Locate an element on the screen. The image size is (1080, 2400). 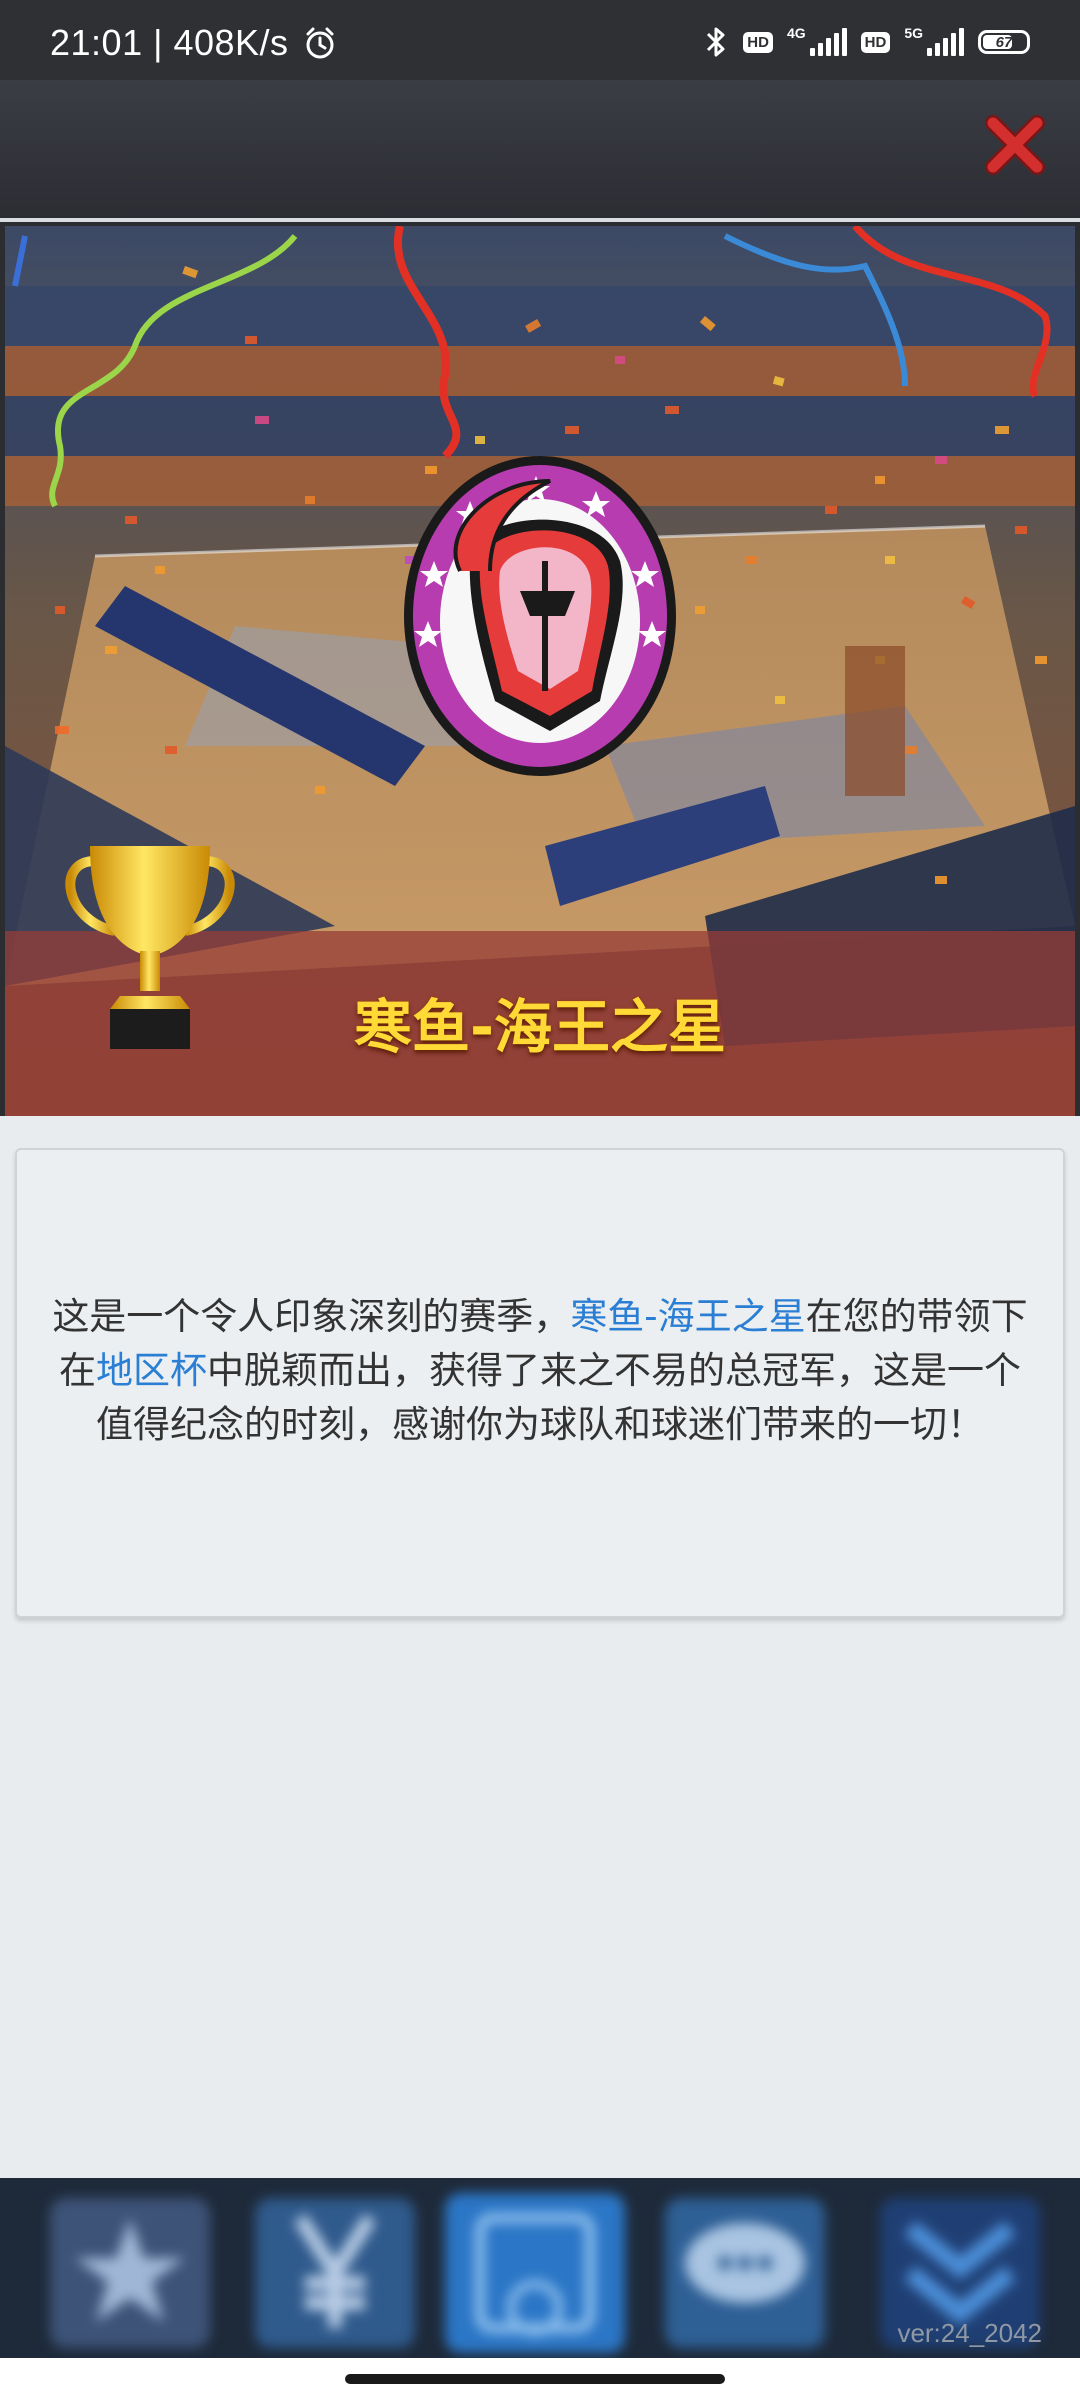
close-button is located at coordinates (1015, 145).